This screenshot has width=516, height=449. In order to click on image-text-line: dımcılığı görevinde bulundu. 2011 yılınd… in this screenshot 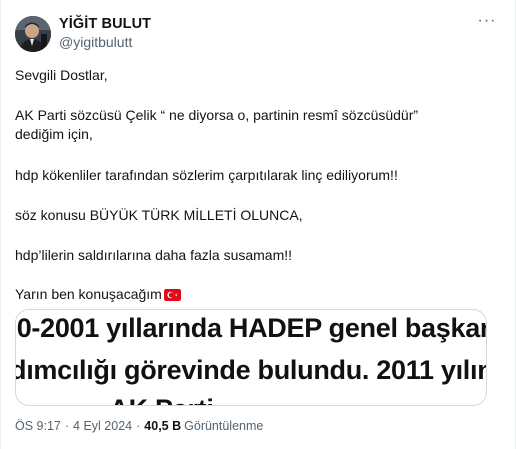, I will do `click(251, 370)`.